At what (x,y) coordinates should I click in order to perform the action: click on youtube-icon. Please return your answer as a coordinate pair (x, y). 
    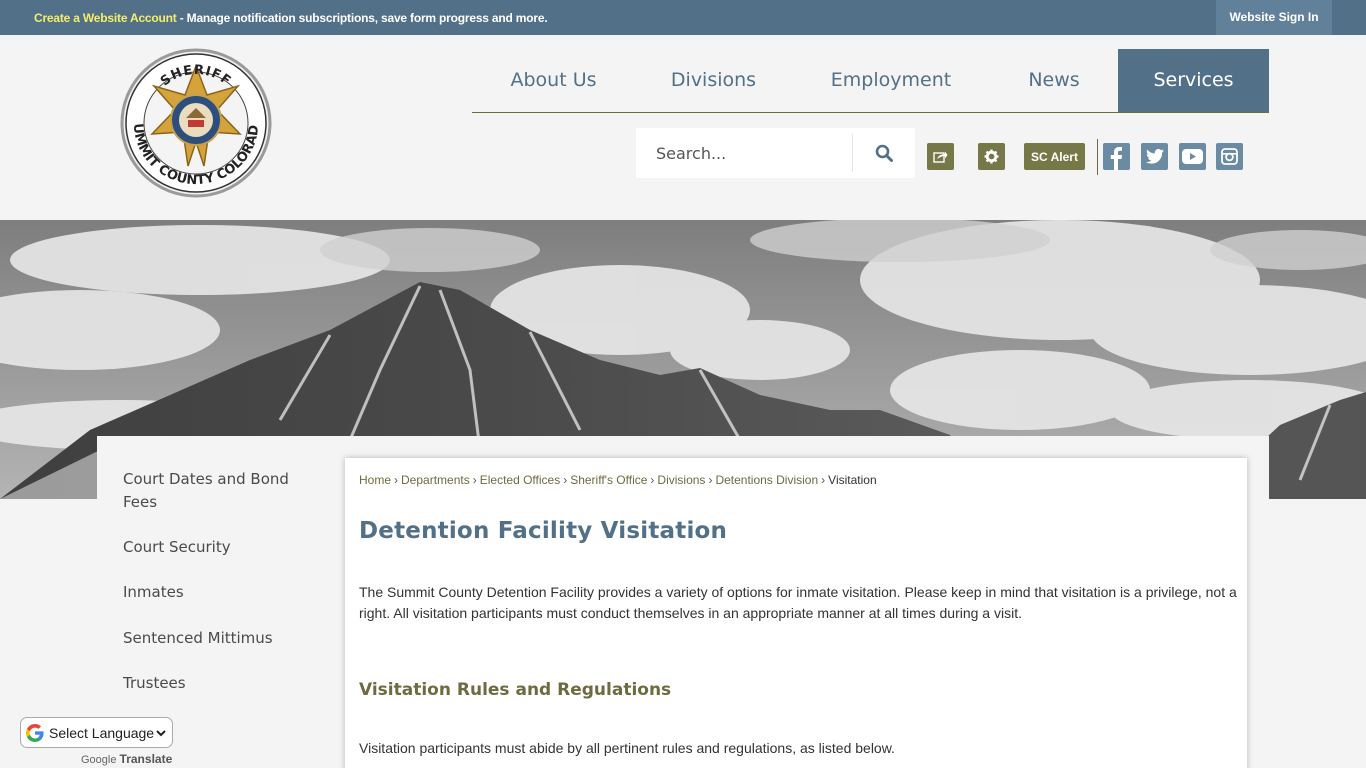
    Looking at the image, I should click on (1192, 156).